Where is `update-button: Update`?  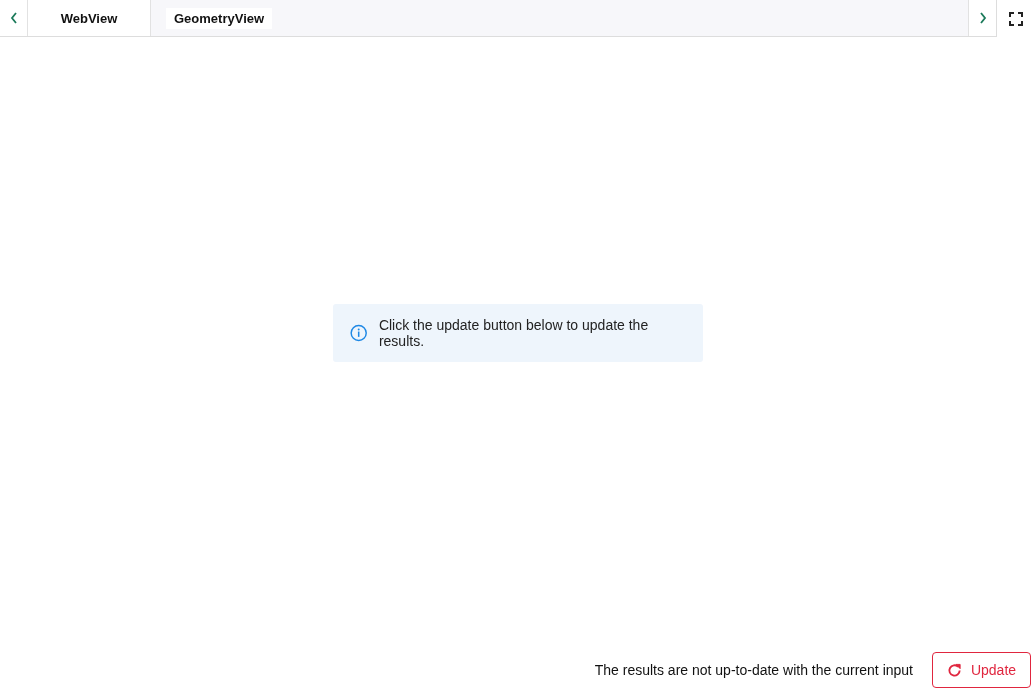 update-button: Update is located at coordinates (981, 670).